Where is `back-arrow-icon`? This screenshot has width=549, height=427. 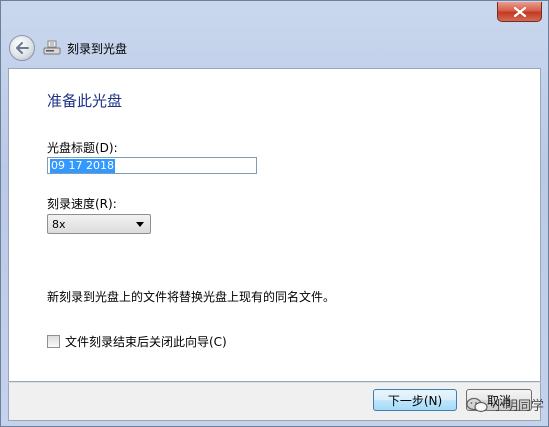 back-arrow-icon is located at coordinates (22, 48).